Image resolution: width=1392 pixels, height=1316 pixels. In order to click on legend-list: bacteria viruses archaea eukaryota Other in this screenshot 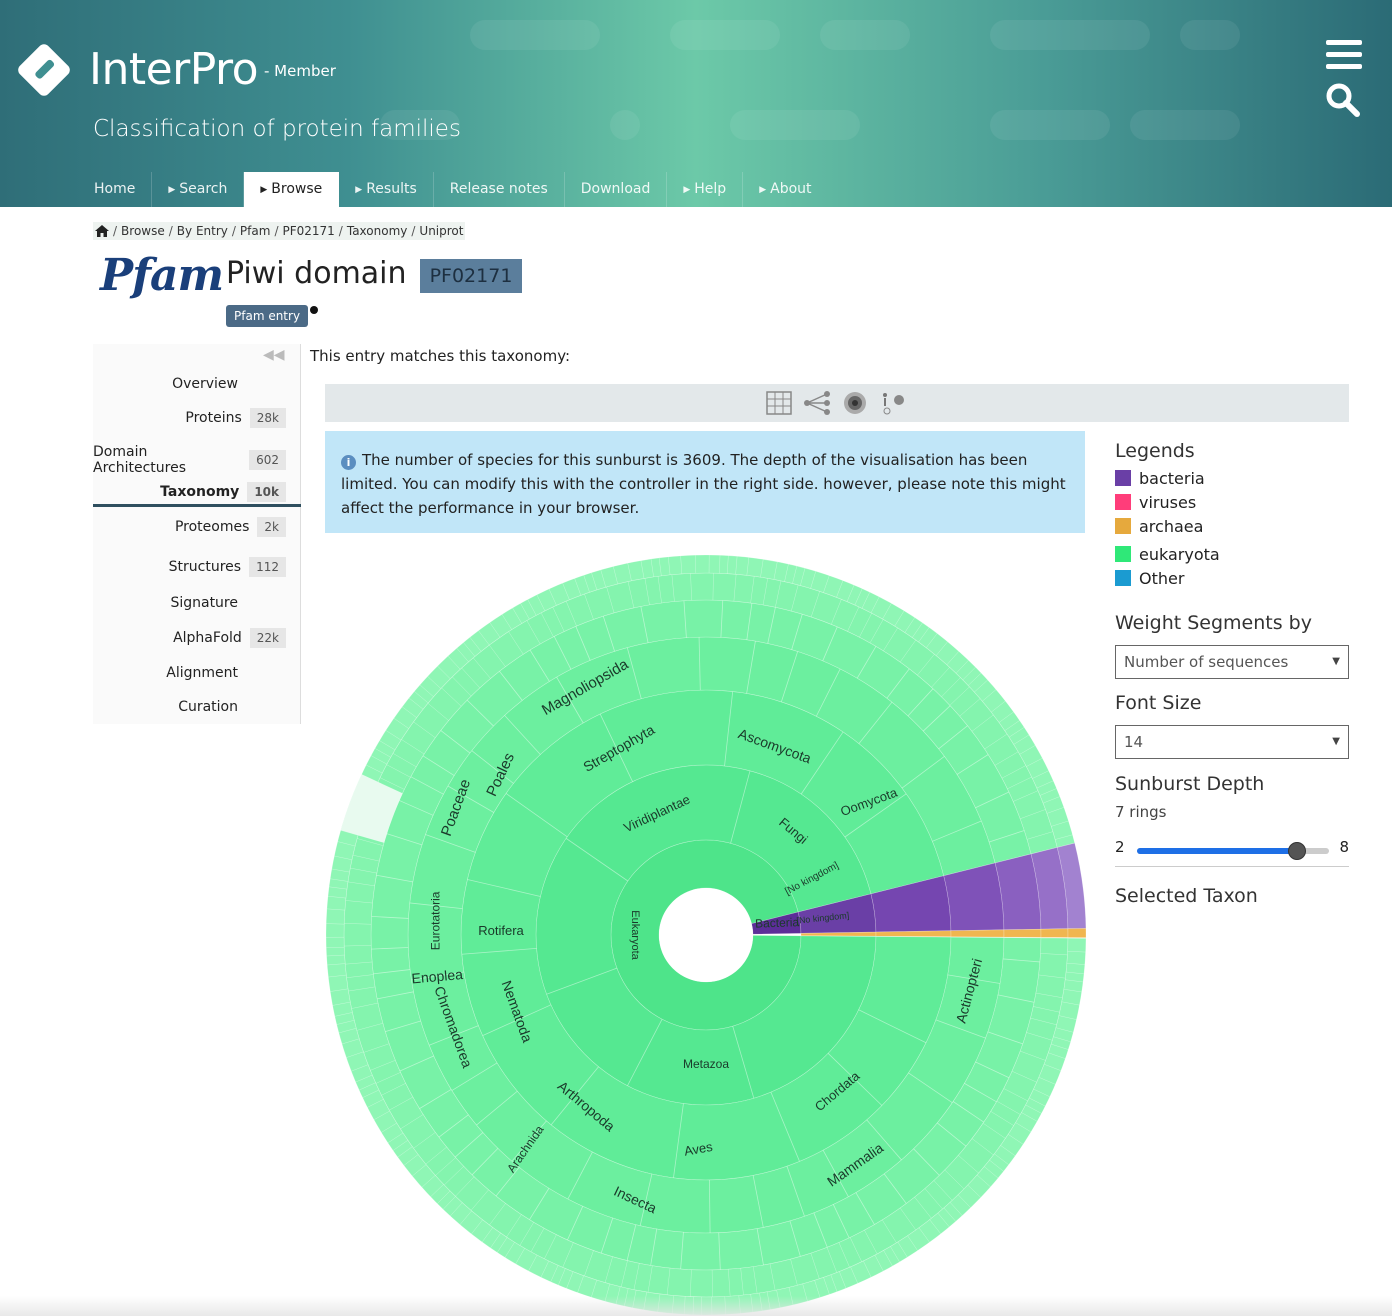, I will do `click(1232, 528)`.